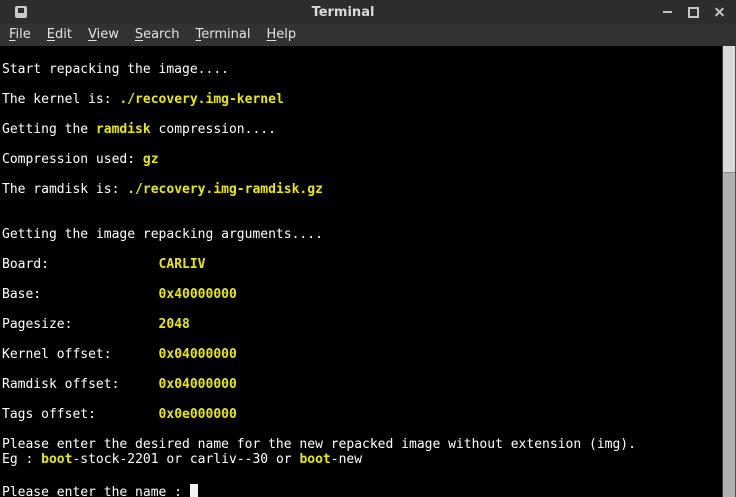  What do you see at coordinates (197, 294) in the screenshot?
I see `terminal-text-highlight: 0x40000000` at bounding box center [197, 294].